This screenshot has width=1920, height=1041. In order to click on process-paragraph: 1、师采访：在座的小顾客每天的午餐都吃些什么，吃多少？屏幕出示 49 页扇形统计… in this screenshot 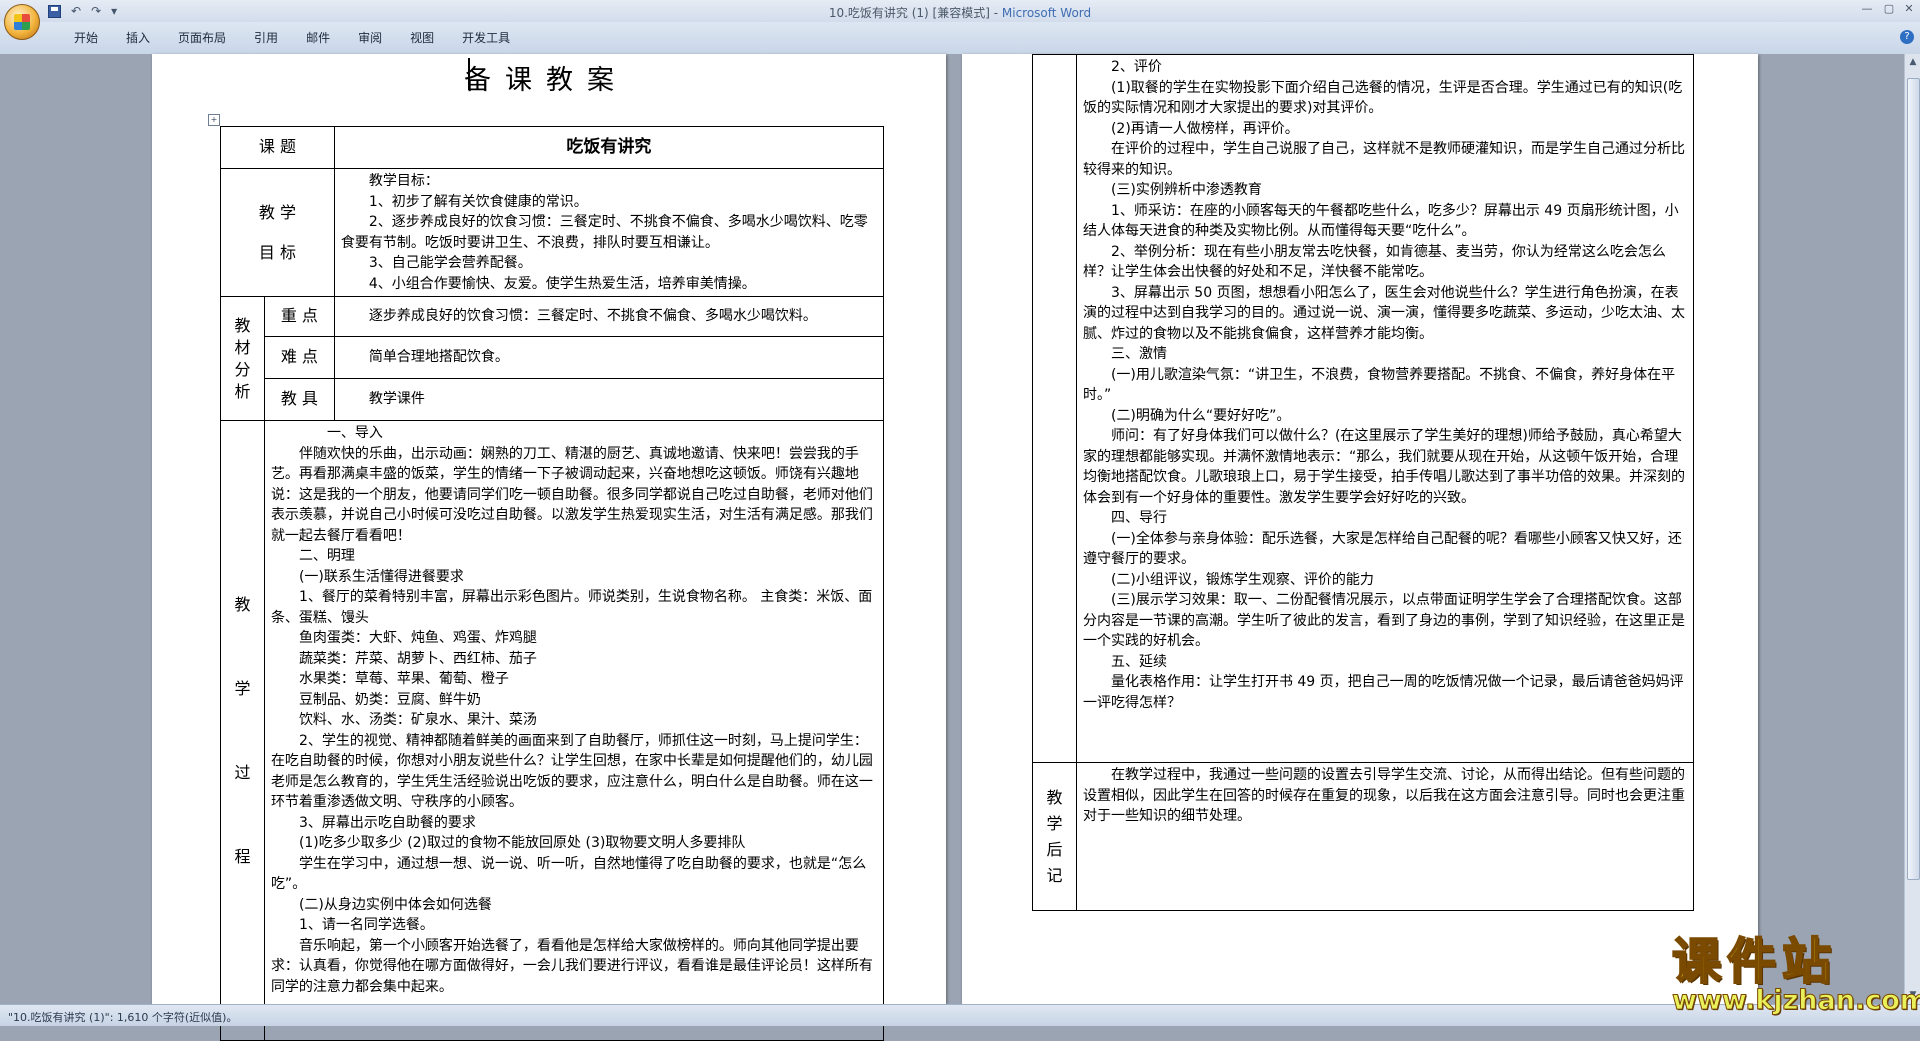, I will do `click(1380, 221)`.